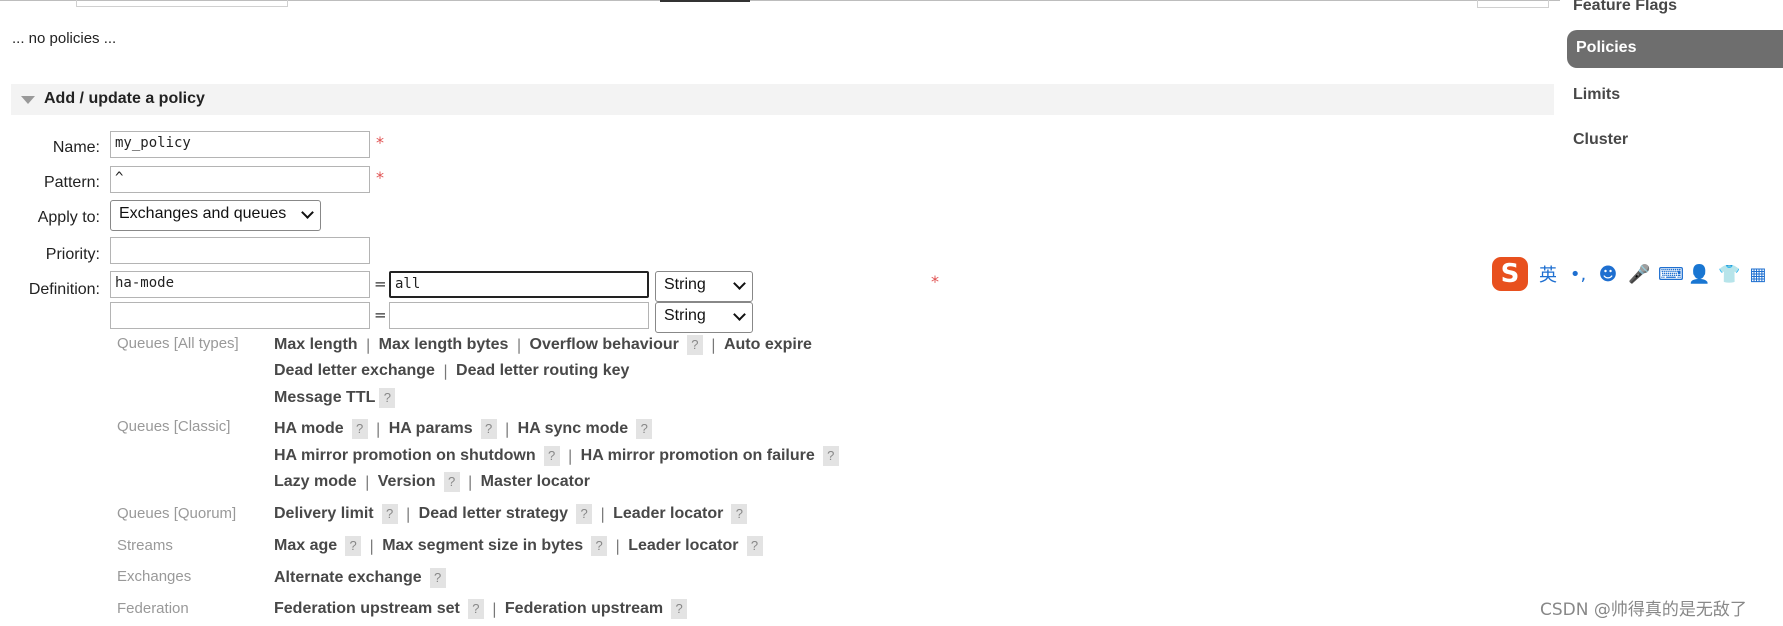  What do you see at coordinates (215, 215) in the screenshot?
I see `apply-to-select: Exchanges and queues` at bounding box center [215, 215].